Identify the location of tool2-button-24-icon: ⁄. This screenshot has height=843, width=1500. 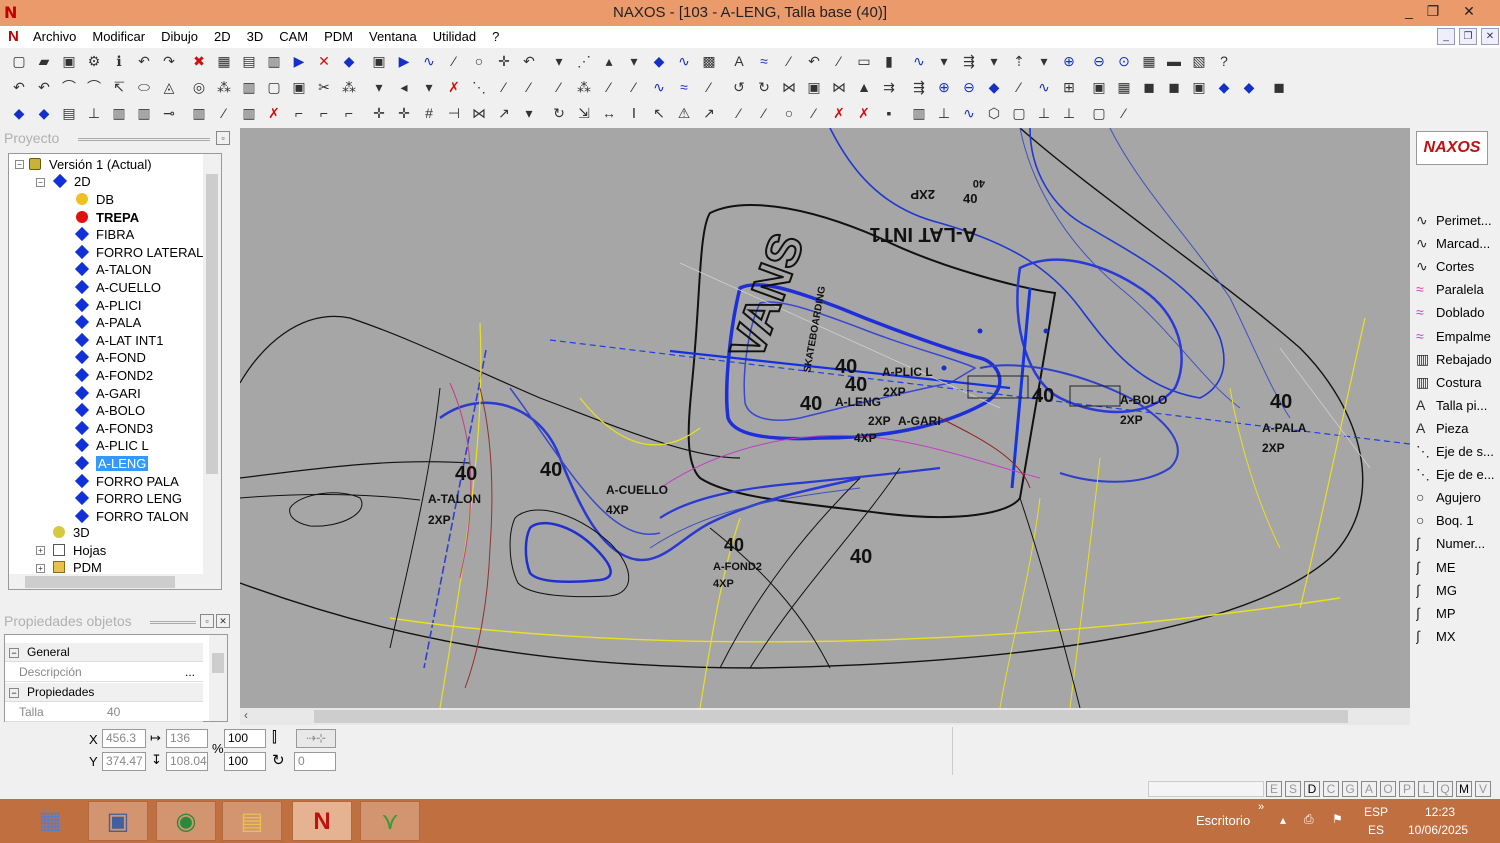
(634, 87).